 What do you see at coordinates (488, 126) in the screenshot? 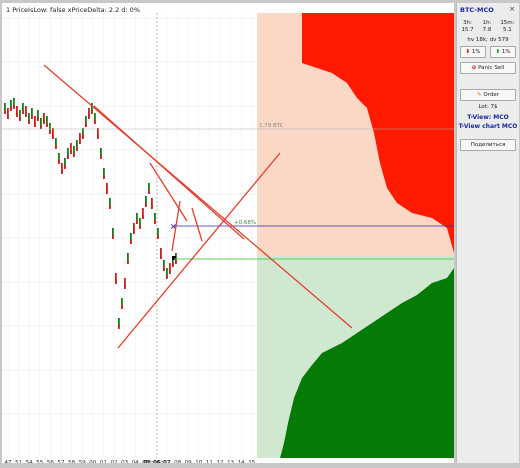
I see `tview-chart-link: T-View chart MCO` at bounding box center [488, 126].